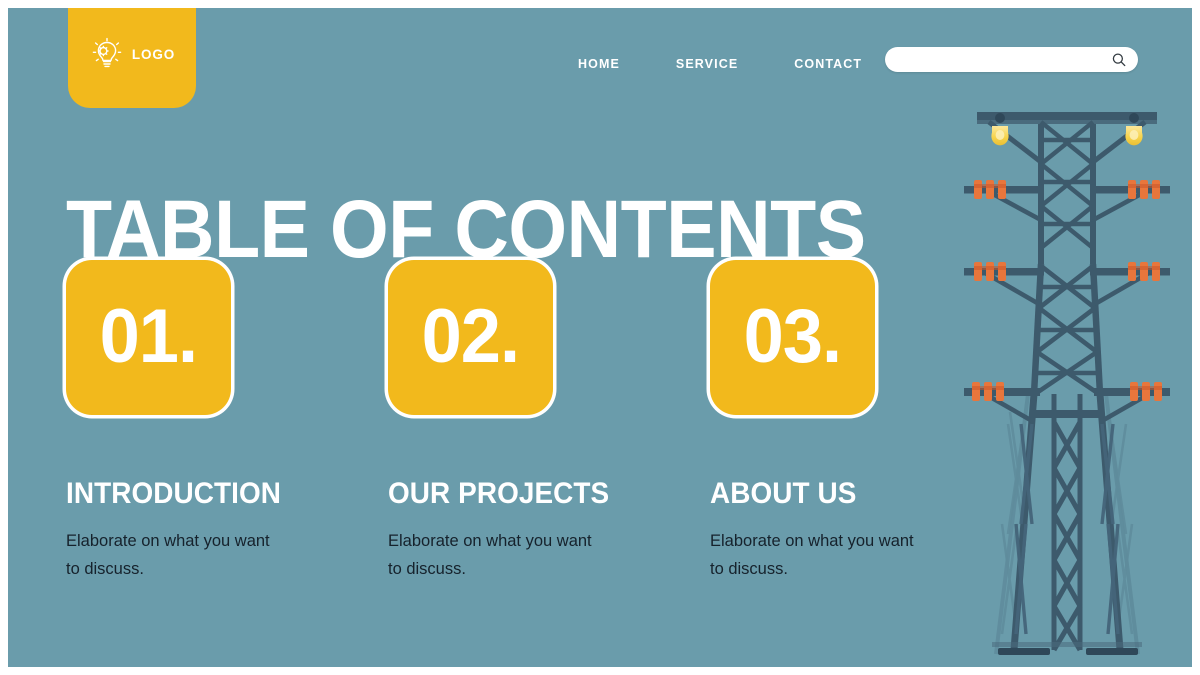  I want to click on toc-heading-introduction: INTRODUCTION, so click(174, 493).